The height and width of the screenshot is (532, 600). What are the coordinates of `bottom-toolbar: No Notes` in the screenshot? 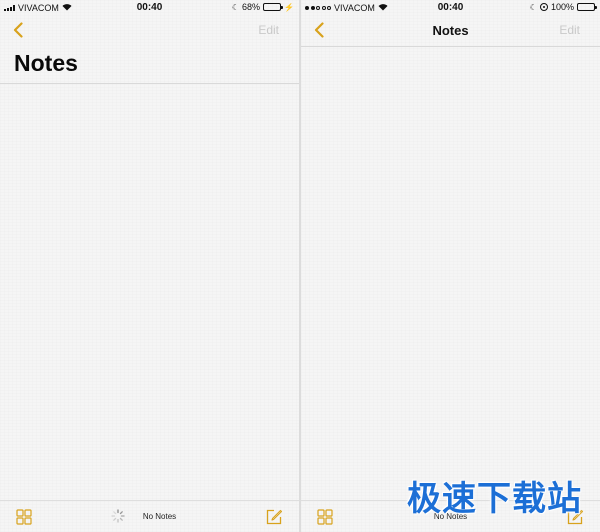 It's located at (149, 516).